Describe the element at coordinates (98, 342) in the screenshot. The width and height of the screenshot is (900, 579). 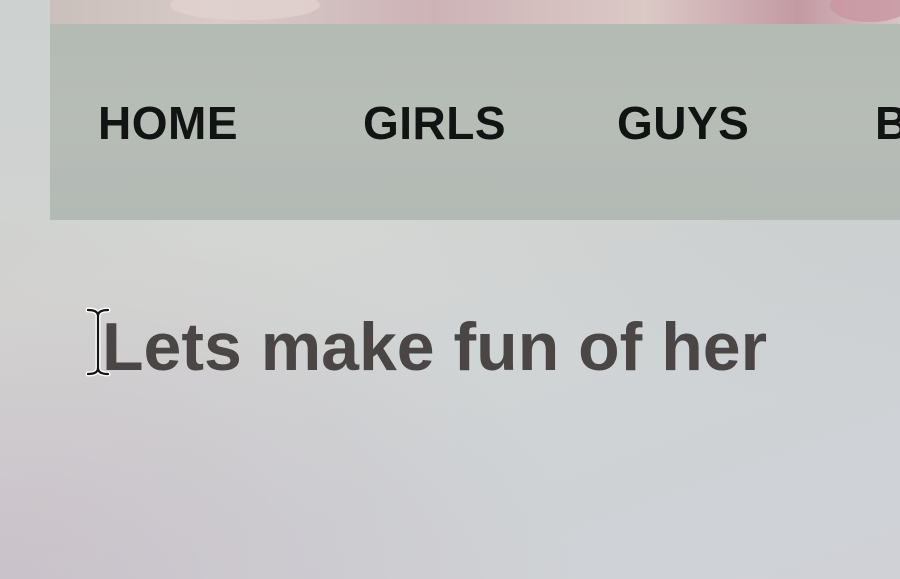
I see `text-cursor-icon` at that location.